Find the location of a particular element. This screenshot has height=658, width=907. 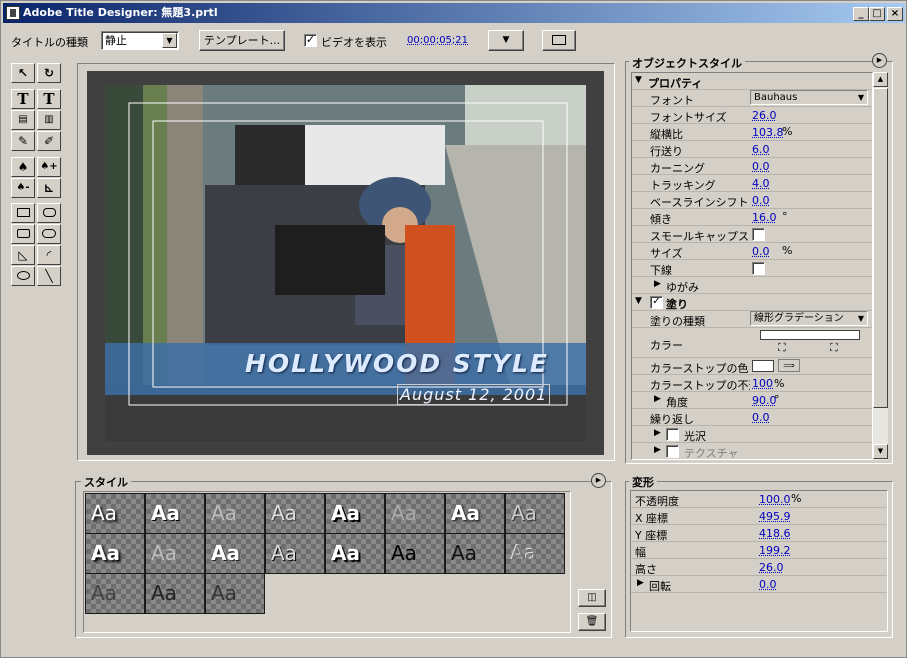

properties-section-header: ▼ プロパティ is located at coordinates (752, 81).